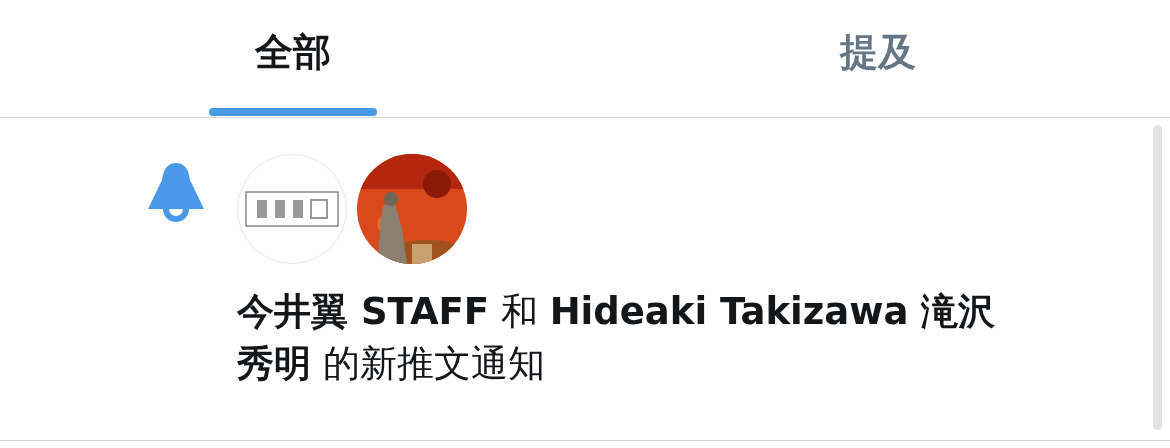 Image resolution: width=1170 pixels, height=448 pixels. I want to click on bell-icon, so click(176, 192).